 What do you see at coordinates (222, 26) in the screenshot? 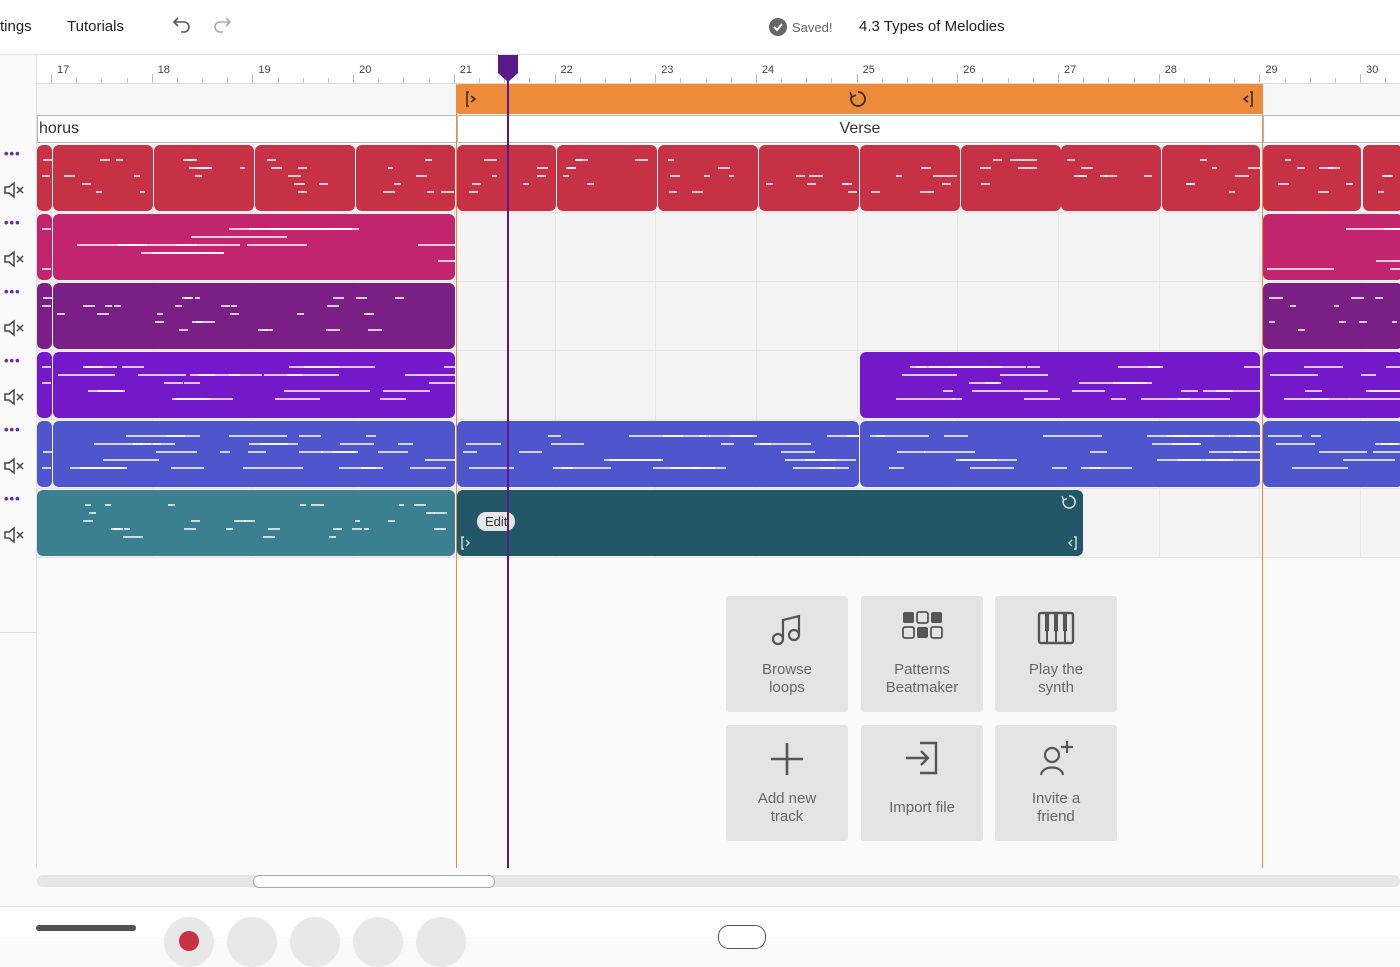
I see `redo-icon` at bounding box center [222, 26].